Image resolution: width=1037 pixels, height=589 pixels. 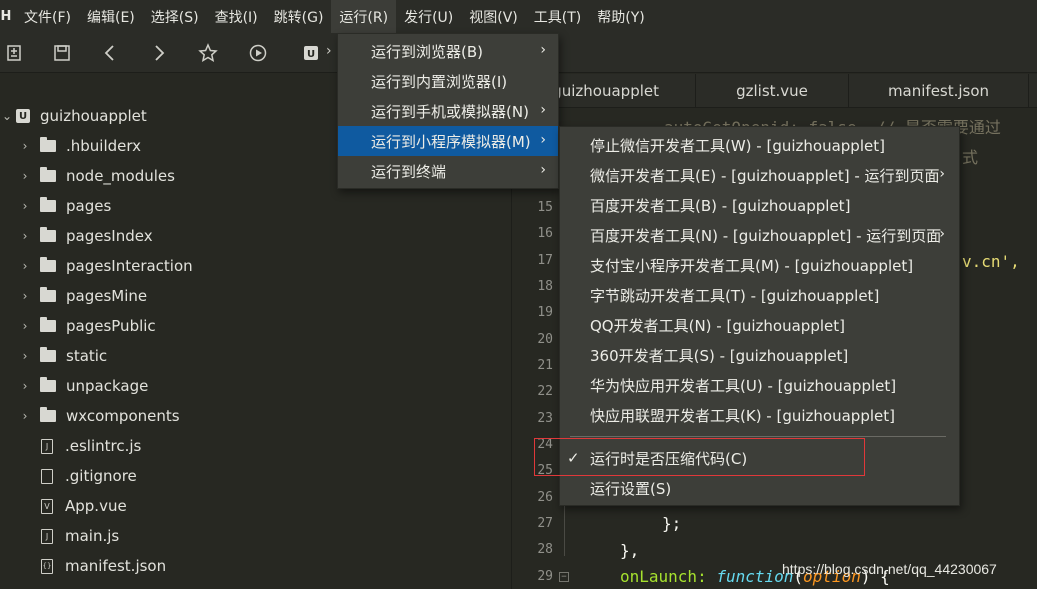 I want to click on forward-icon, so click(x=159, y=53).